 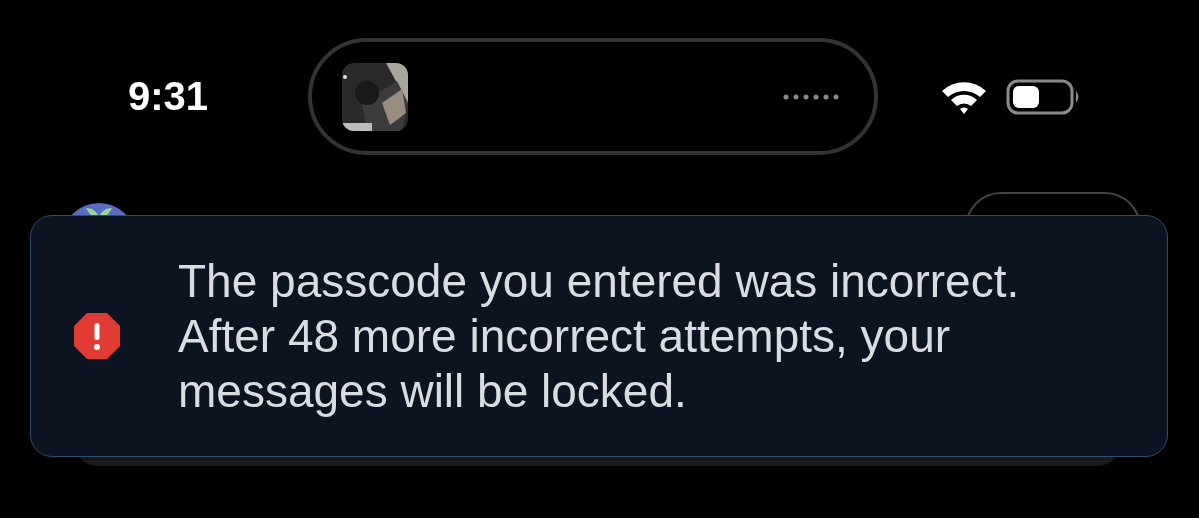 What do you see at coordinates (97, 336) in the screenshot?
I see `error-icon` at bounding box center [97, 336].